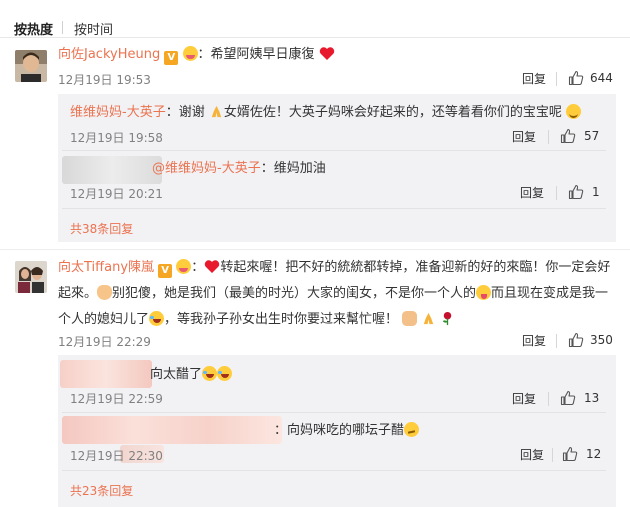 Image resolution: width=630 pixels, height=507 pixels. I want to click on comment-text: 个人的媳妇儿了, so click(104, 319).